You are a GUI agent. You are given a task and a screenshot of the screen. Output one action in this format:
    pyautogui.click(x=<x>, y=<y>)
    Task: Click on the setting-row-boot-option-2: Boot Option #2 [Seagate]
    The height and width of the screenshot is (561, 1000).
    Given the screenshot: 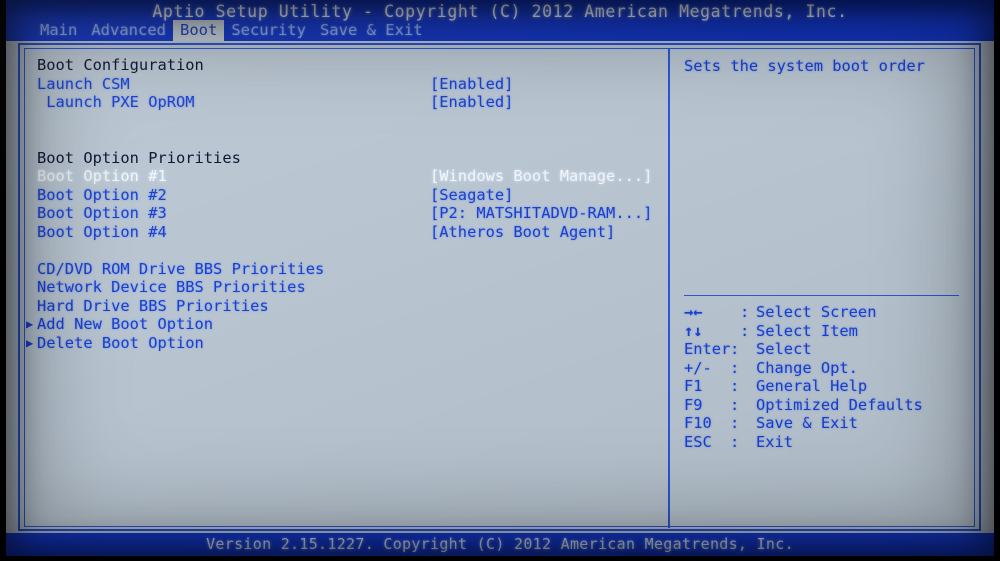 What is the action you would take?
    pyautogui.click(x=352, y=195)
    